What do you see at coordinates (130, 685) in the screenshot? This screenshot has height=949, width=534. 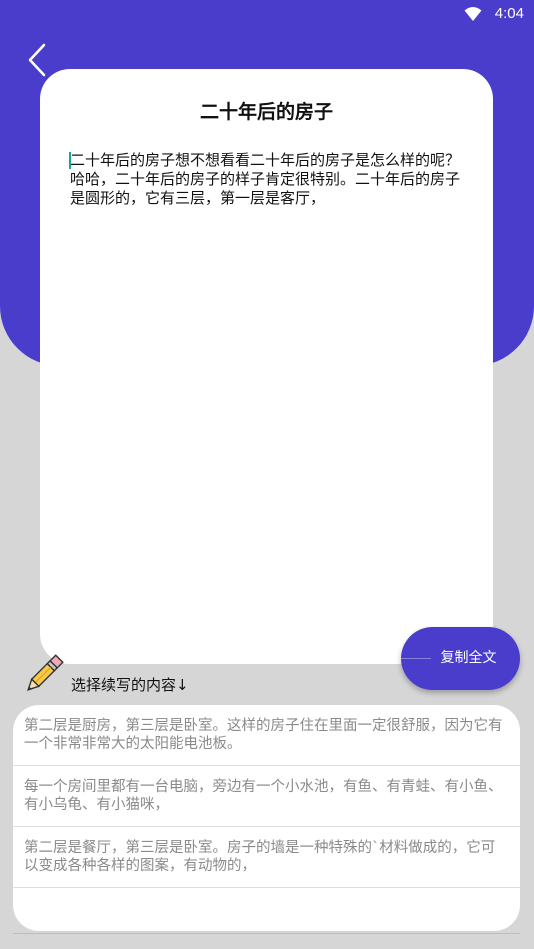 I see `continuation-label: 选择续写的内容↓` at bounding box center [130, 685].